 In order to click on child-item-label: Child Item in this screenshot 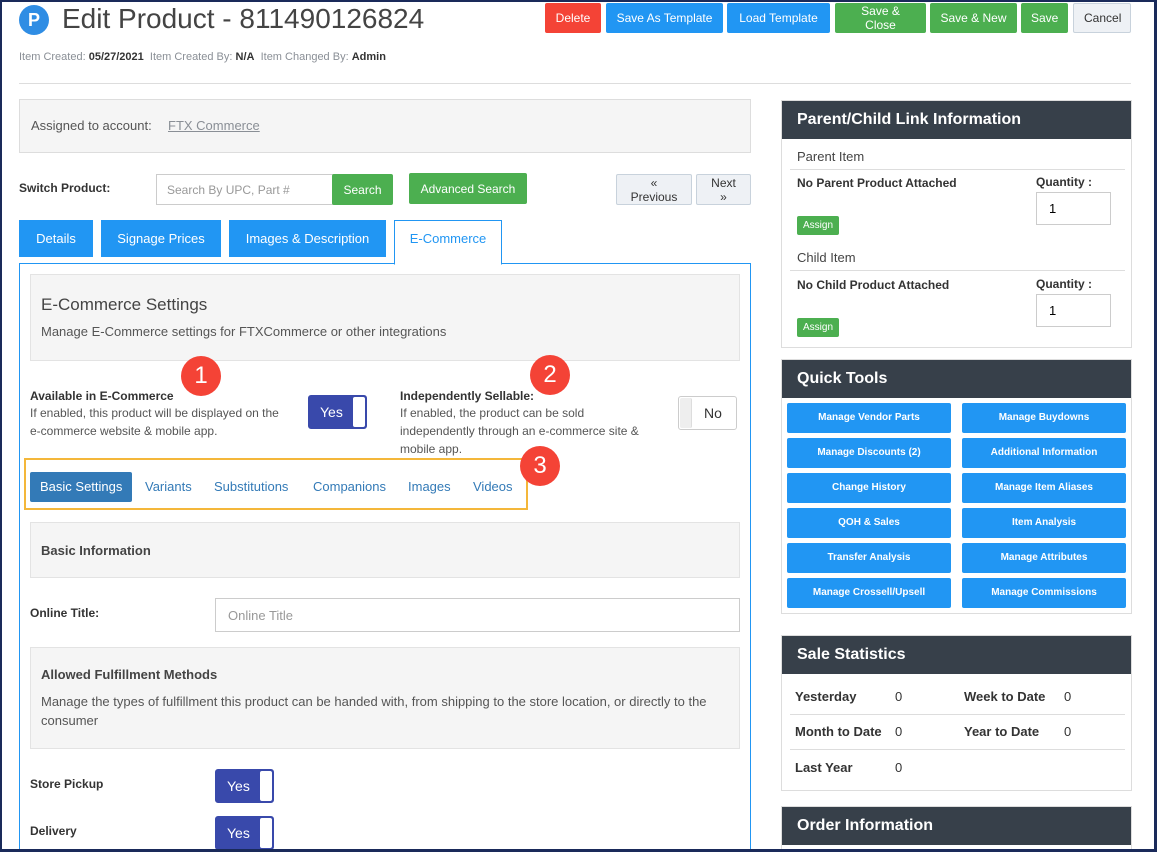, I will do `click(826, 257)`.